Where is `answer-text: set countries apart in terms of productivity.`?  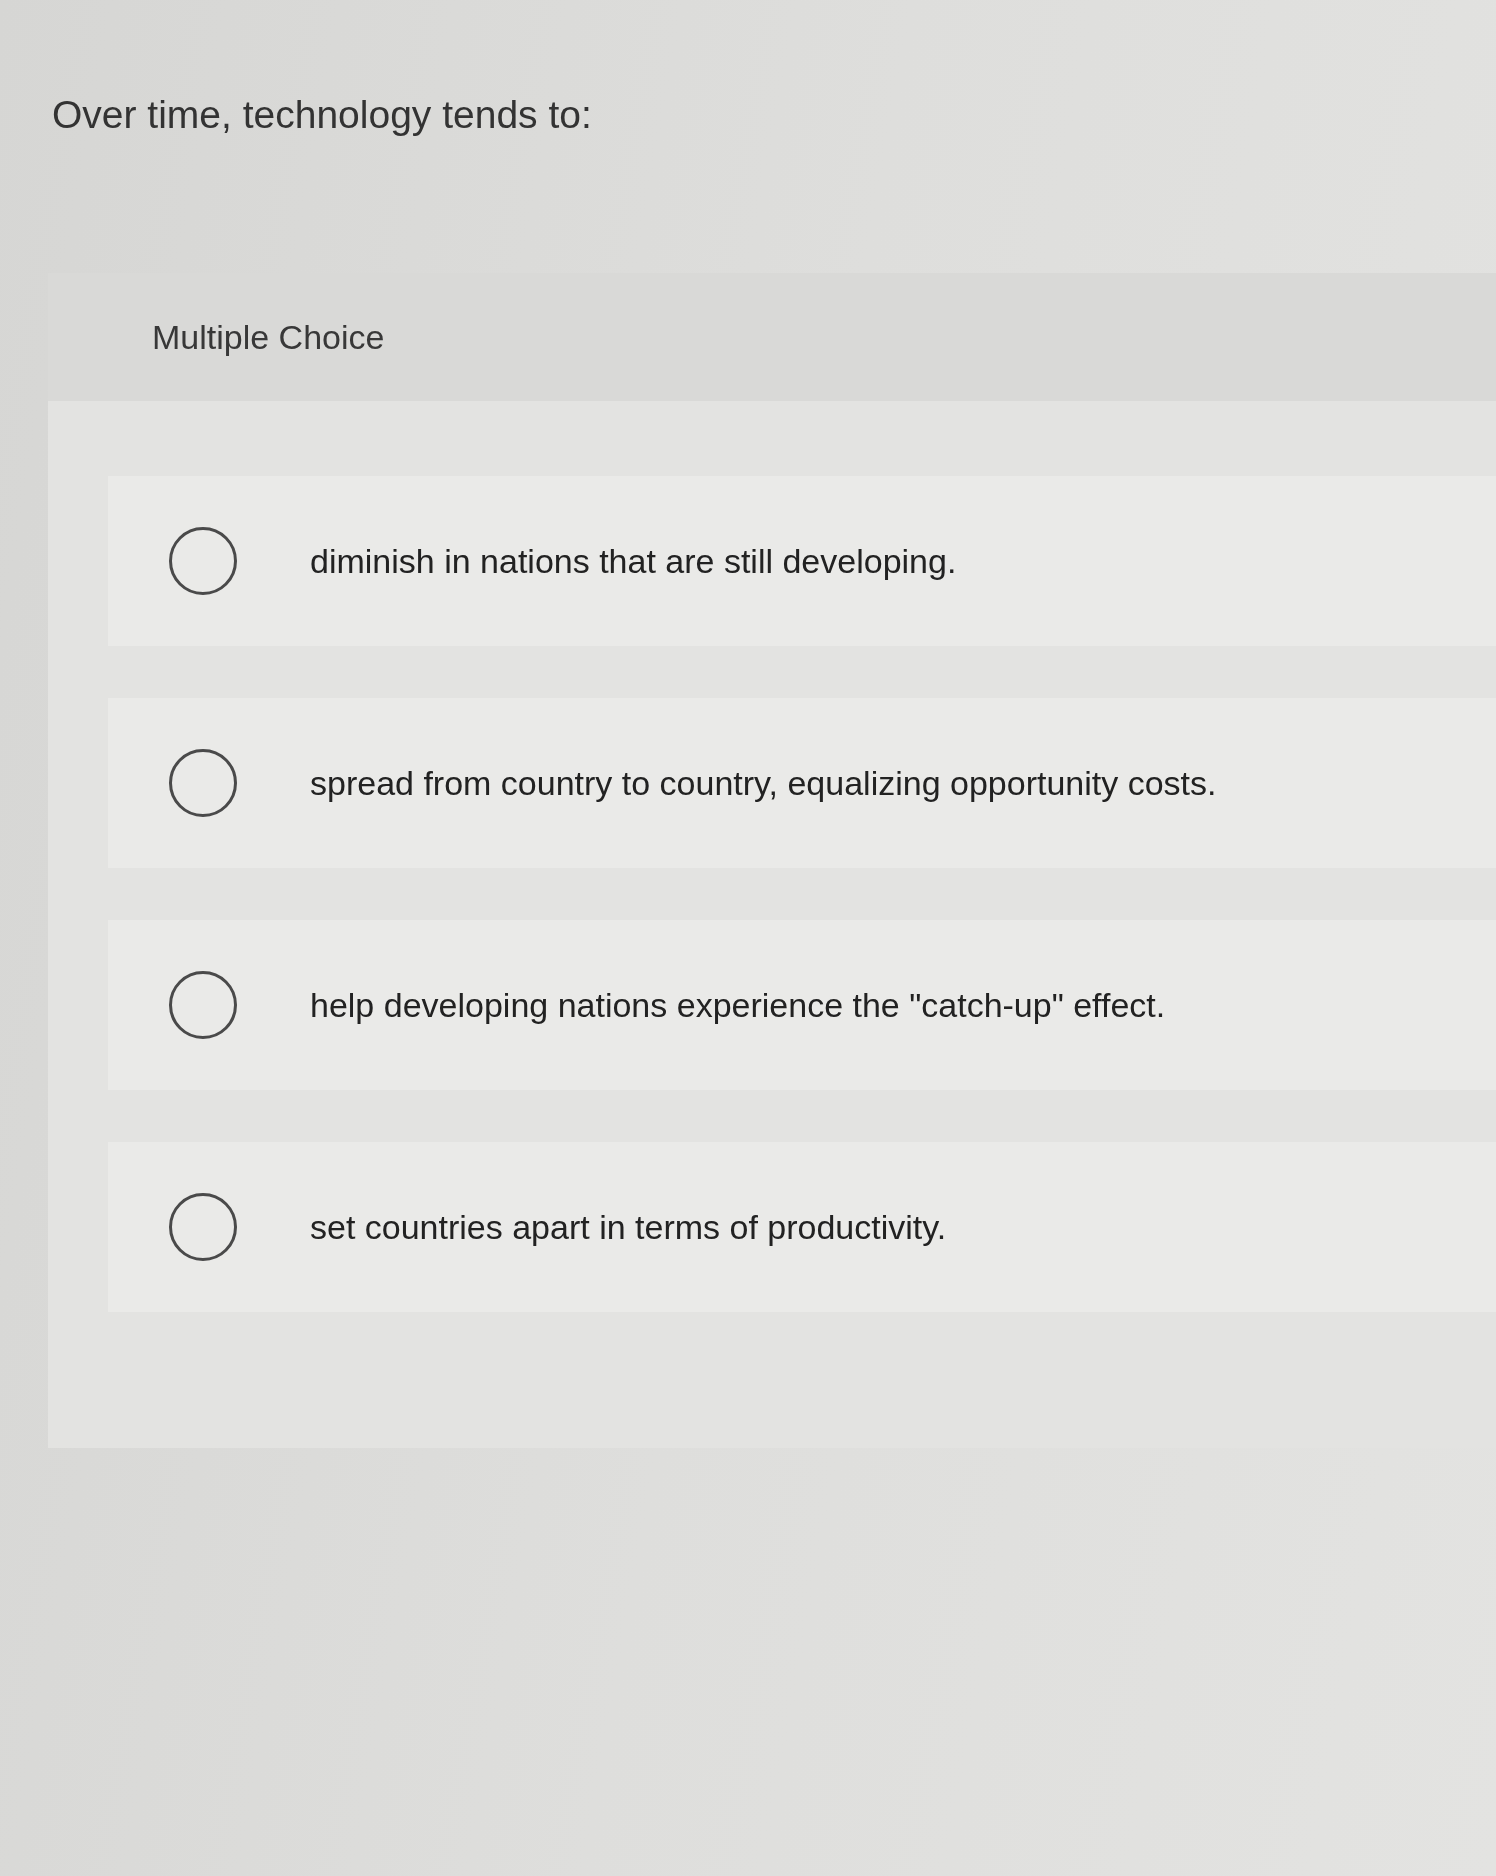 answer-text: set countries apart in terms of productivity. is located at coordinates (628, 1227).